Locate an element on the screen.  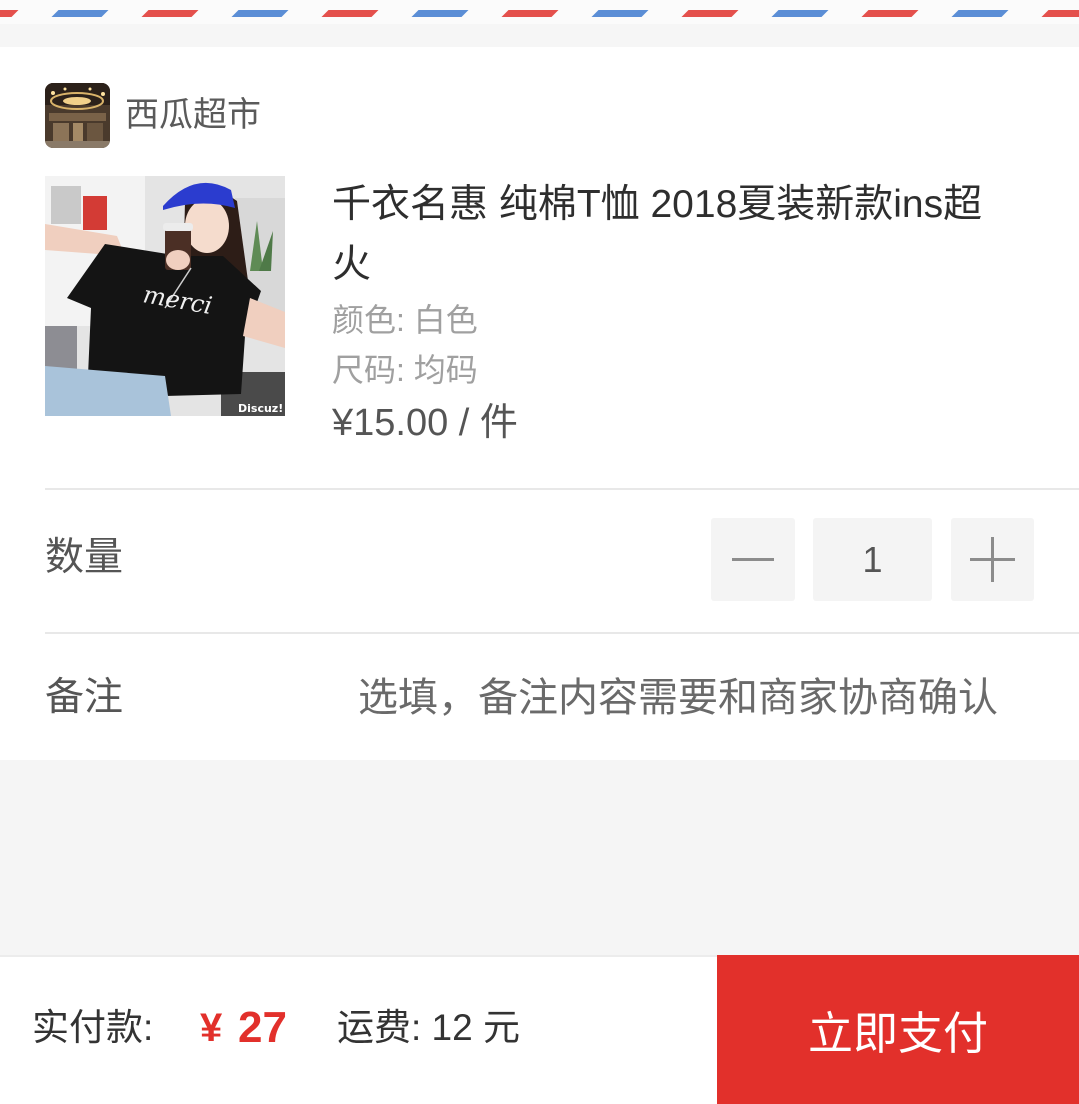
airmail-stripes is located at coordinates (539, 13).